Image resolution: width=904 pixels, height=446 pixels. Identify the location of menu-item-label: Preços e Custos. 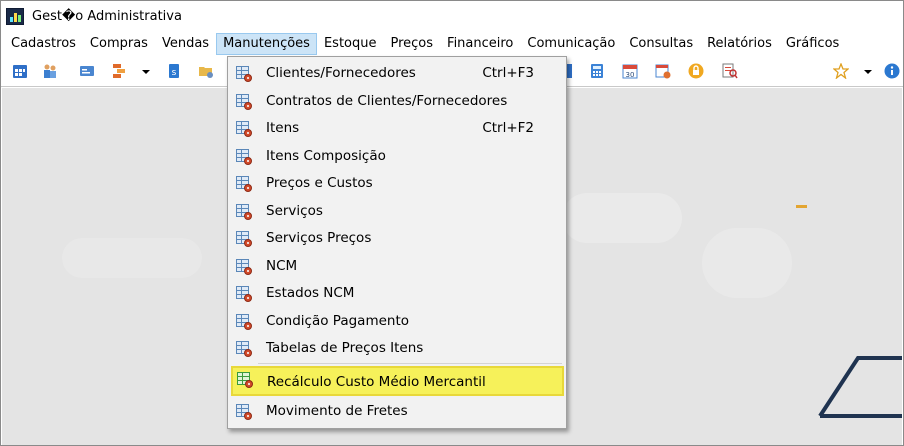
(319, 183).